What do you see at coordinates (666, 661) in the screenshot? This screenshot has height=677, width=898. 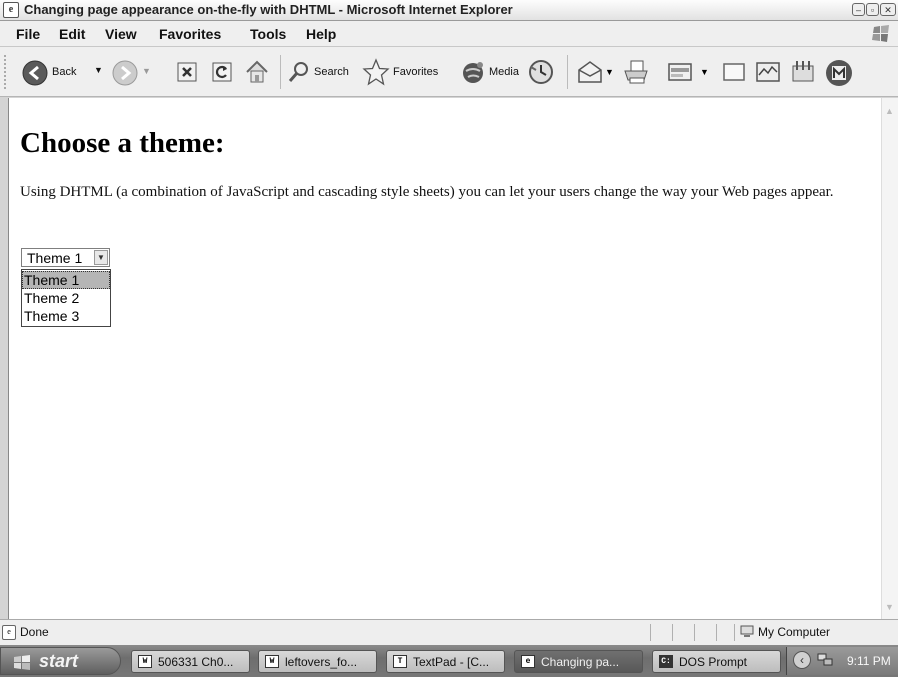 I see `dos-icon: C:` at bounding box center [666, 661].